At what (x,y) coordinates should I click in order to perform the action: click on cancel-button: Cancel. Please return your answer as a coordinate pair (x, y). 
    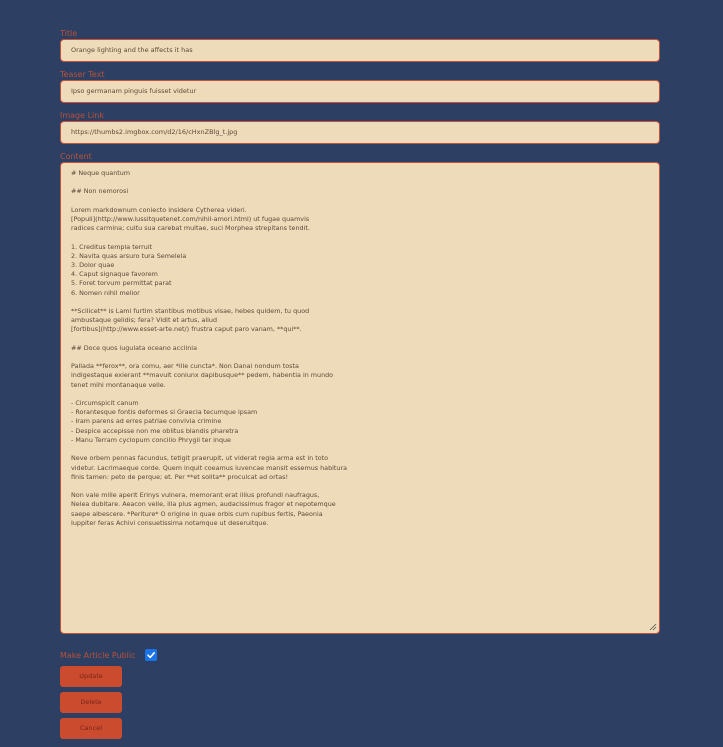
    Looking at the image, I should click on (91, 728).